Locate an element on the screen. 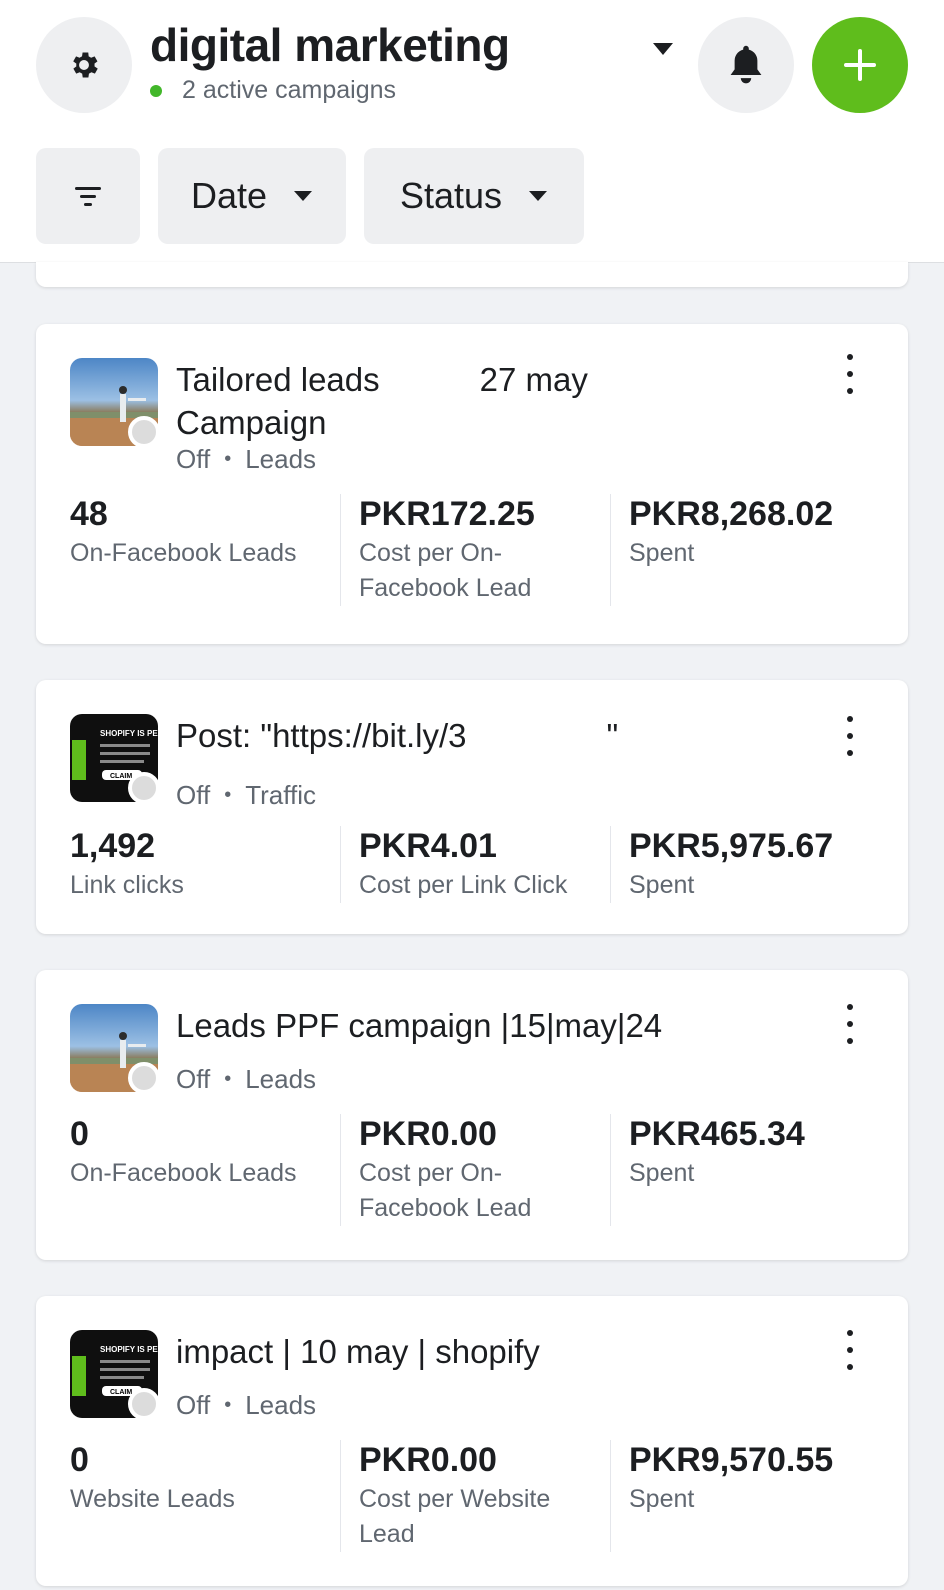  active-dot-icon is located at coordinates (156, 90).